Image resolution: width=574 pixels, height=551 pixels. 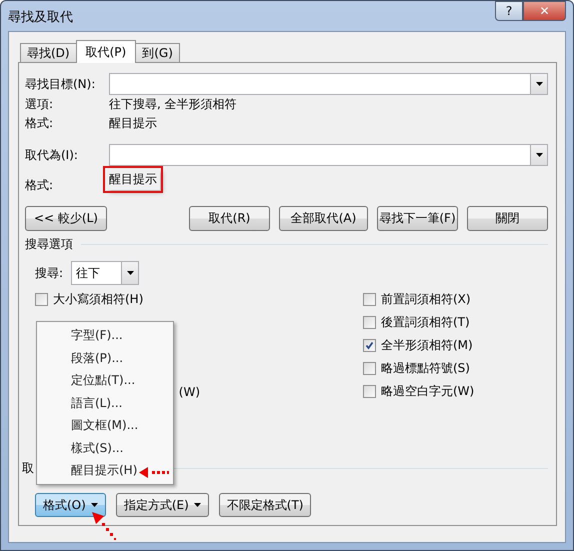 What do you see at coordinates (66, 218) in the screenshot?
I see `less-button: << 較少(L)` at bounding box center [66, 218].